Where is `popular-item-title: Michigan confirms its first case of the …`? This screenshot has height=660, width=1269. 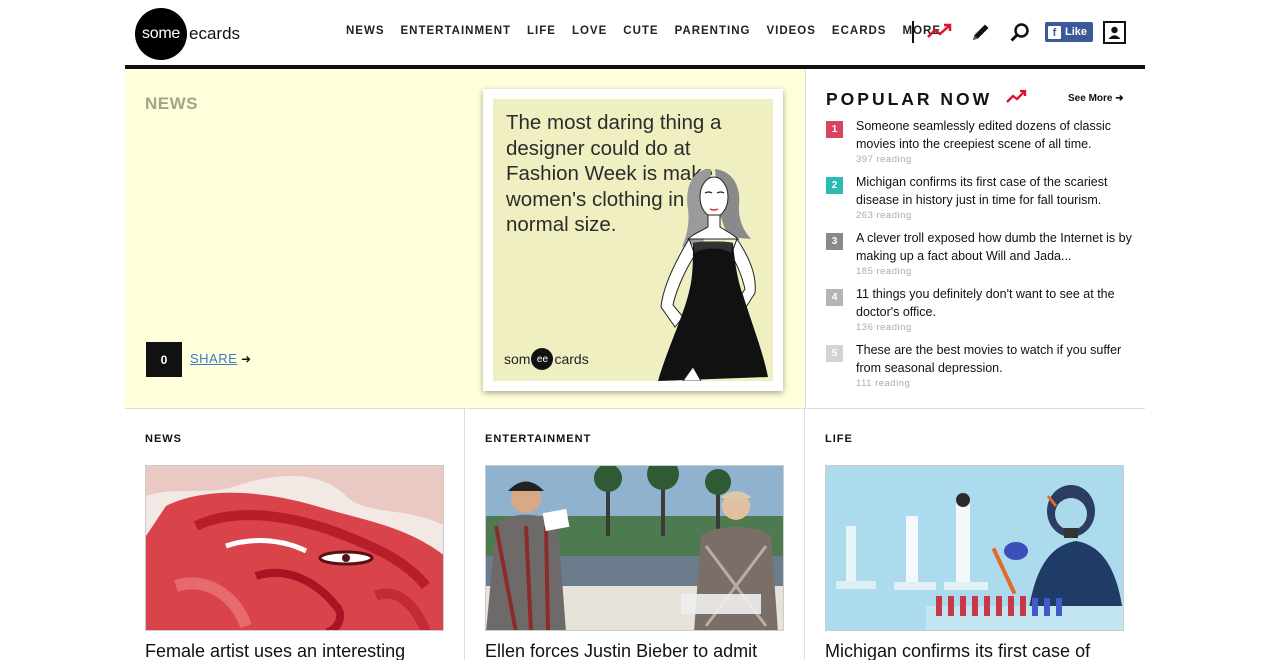 popular-item-title: Michigan confirms its first case of the … is located at coordinates (996, 191).